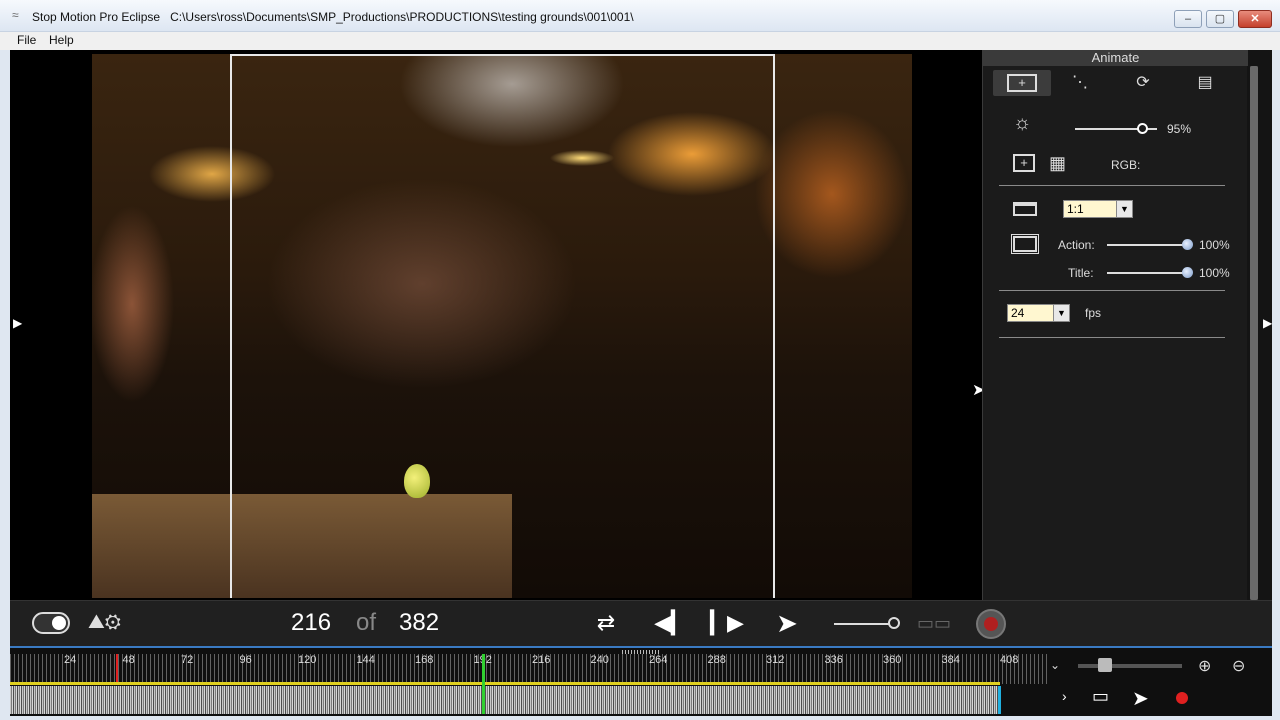 The image size is (1280, 720). What do you see at coordinates (1100, 696) in the screenshot?
I see `folder-icon: ▭` at bounding box center [1100, 696].